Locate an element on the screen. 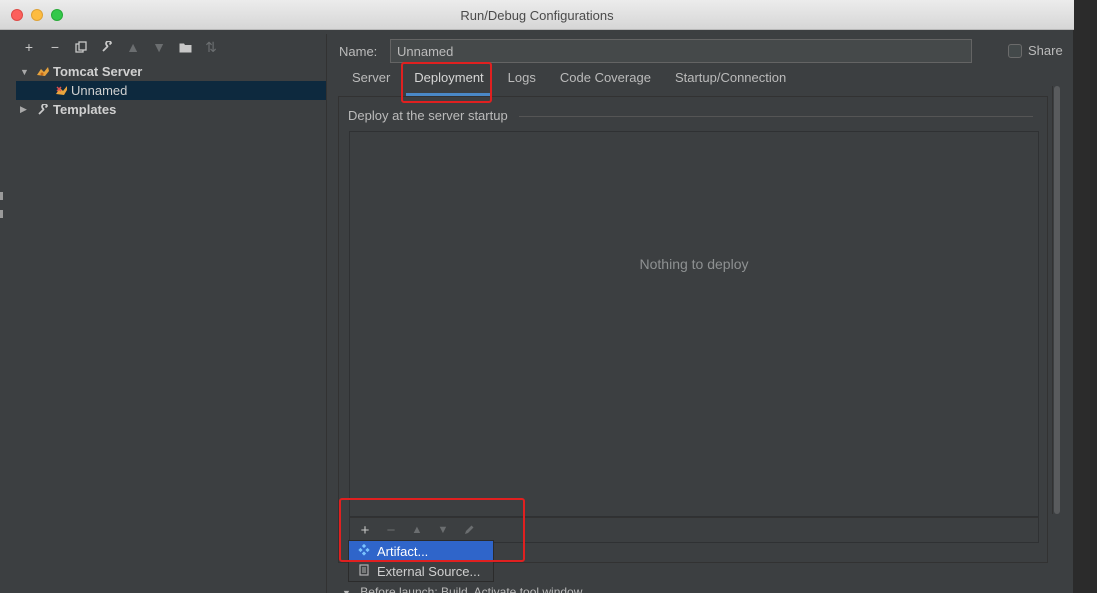 The width and height of the screenshot is (1097, 593). window-title: Run/Debug Configurations is located at coordinates (537, 15).